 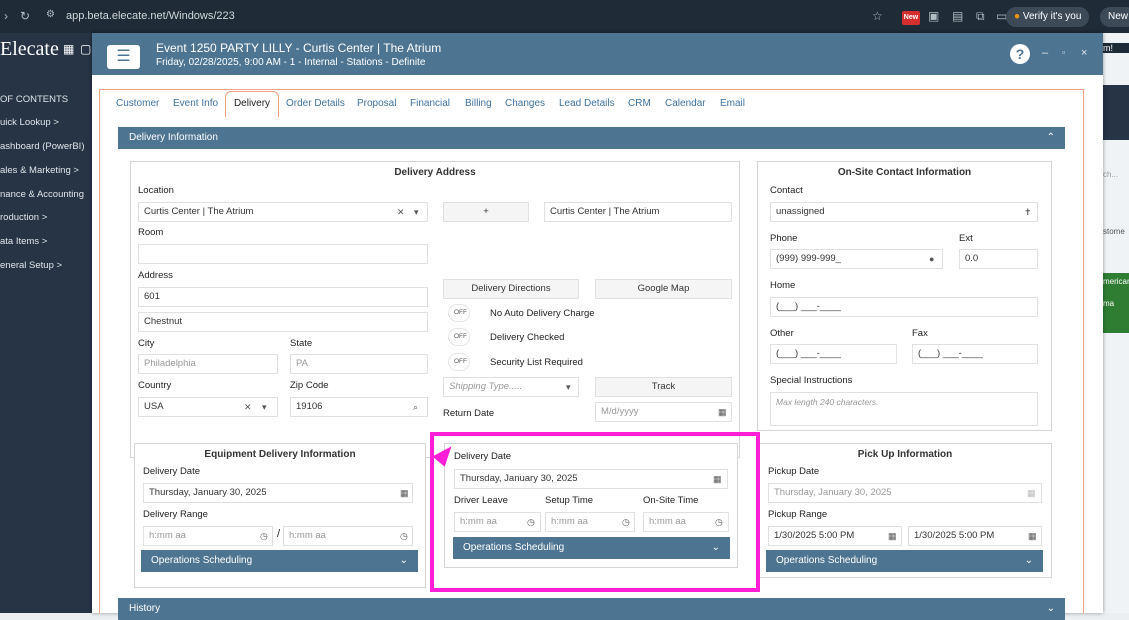 What do you see at coordinates (663, 412) in the screenshot?
I see `return-date-input: M/d/yyyy` at bounding box center [663, 412].